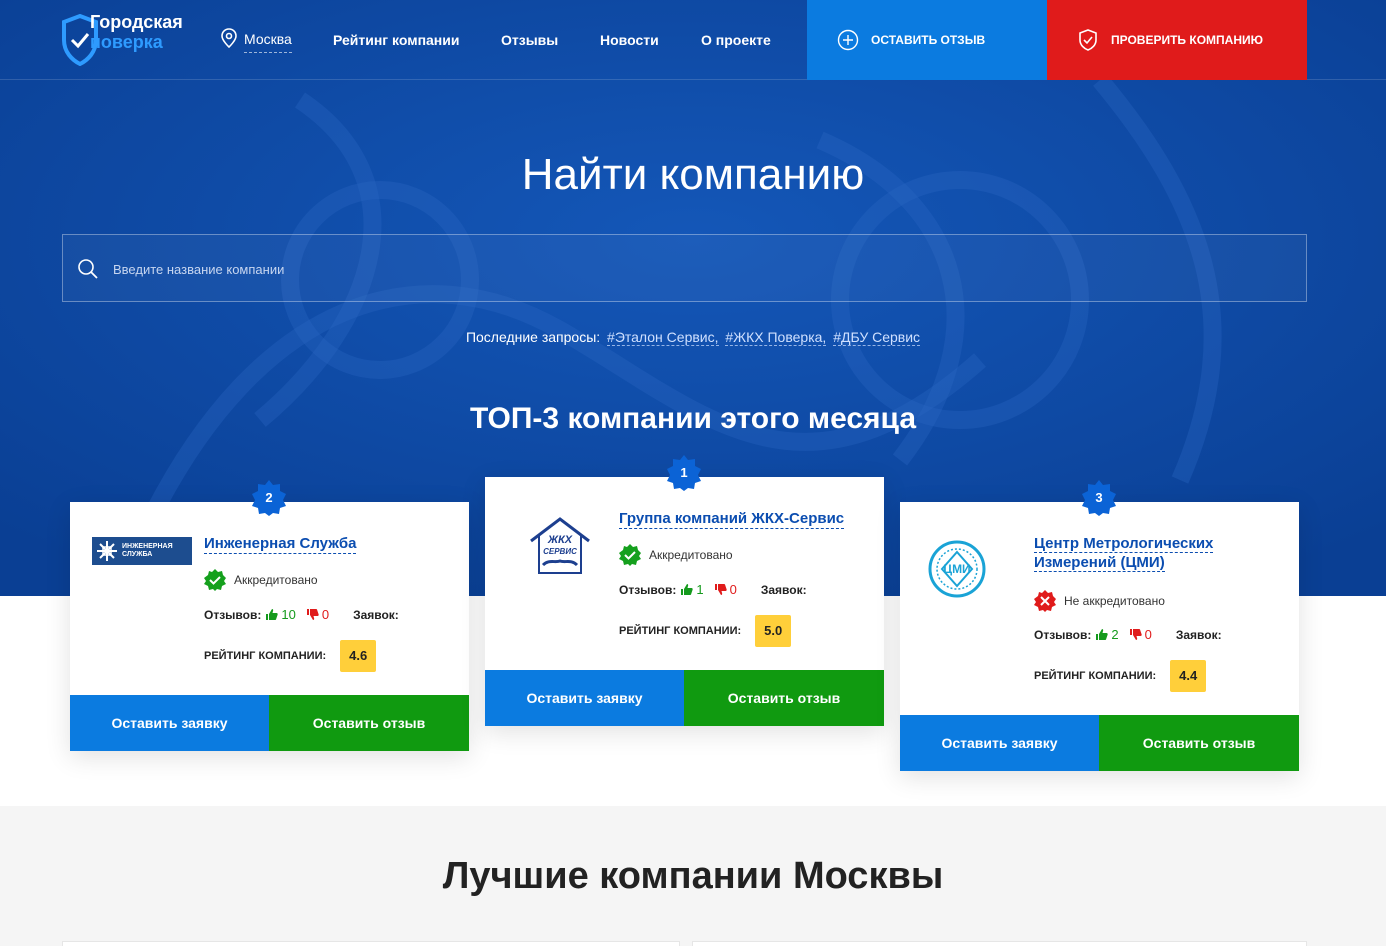  I want to click on company-name: Группа компаний ЖКХ-Сервис, so click(732, 519).